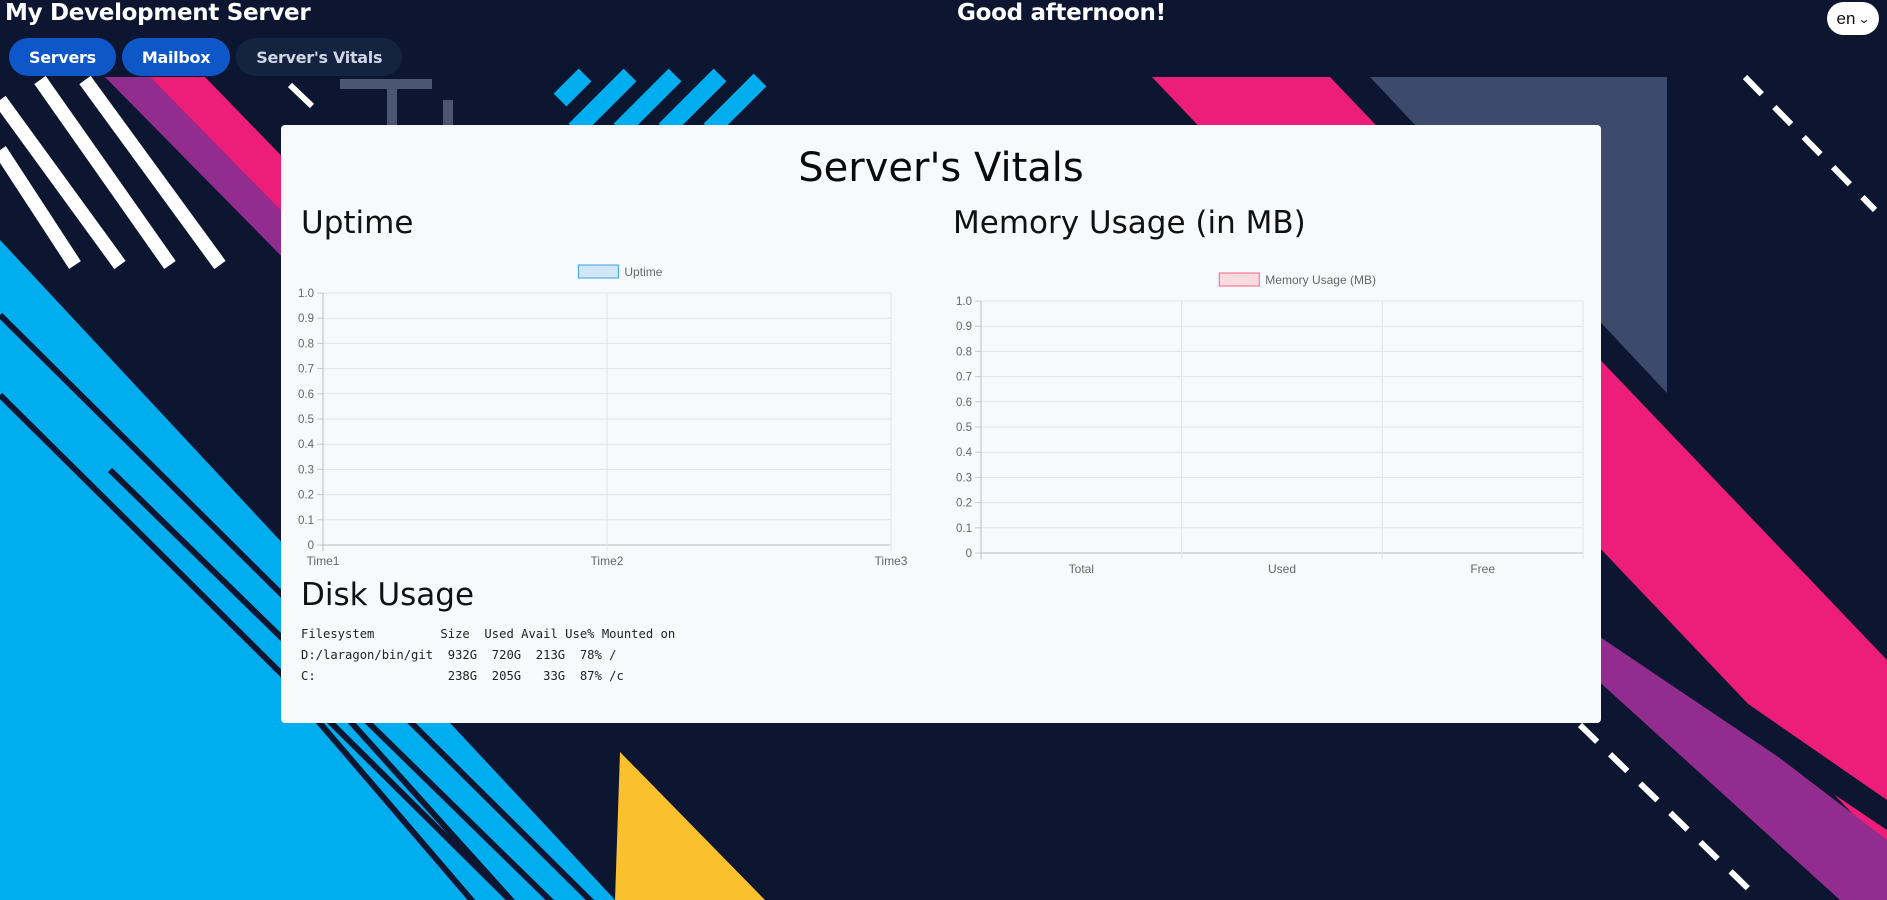 The image size is (1887, 900). What do you see at coordinates (319, 57) in the screenshot?
I see `nav-servers-vitals-button: Server's Vitals` at bounding box center [319, 57].